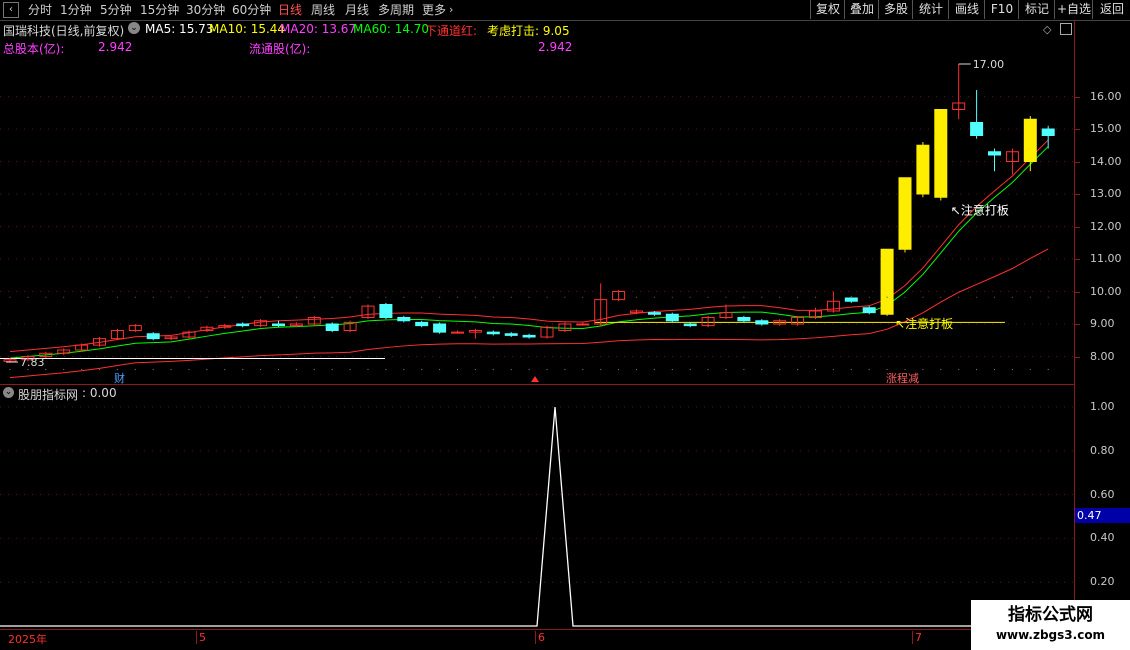  What do you see at coordinates (895, 9) in the screenshot?
I see `multi-stock-button: 多股` at bounding box center [895, 9].